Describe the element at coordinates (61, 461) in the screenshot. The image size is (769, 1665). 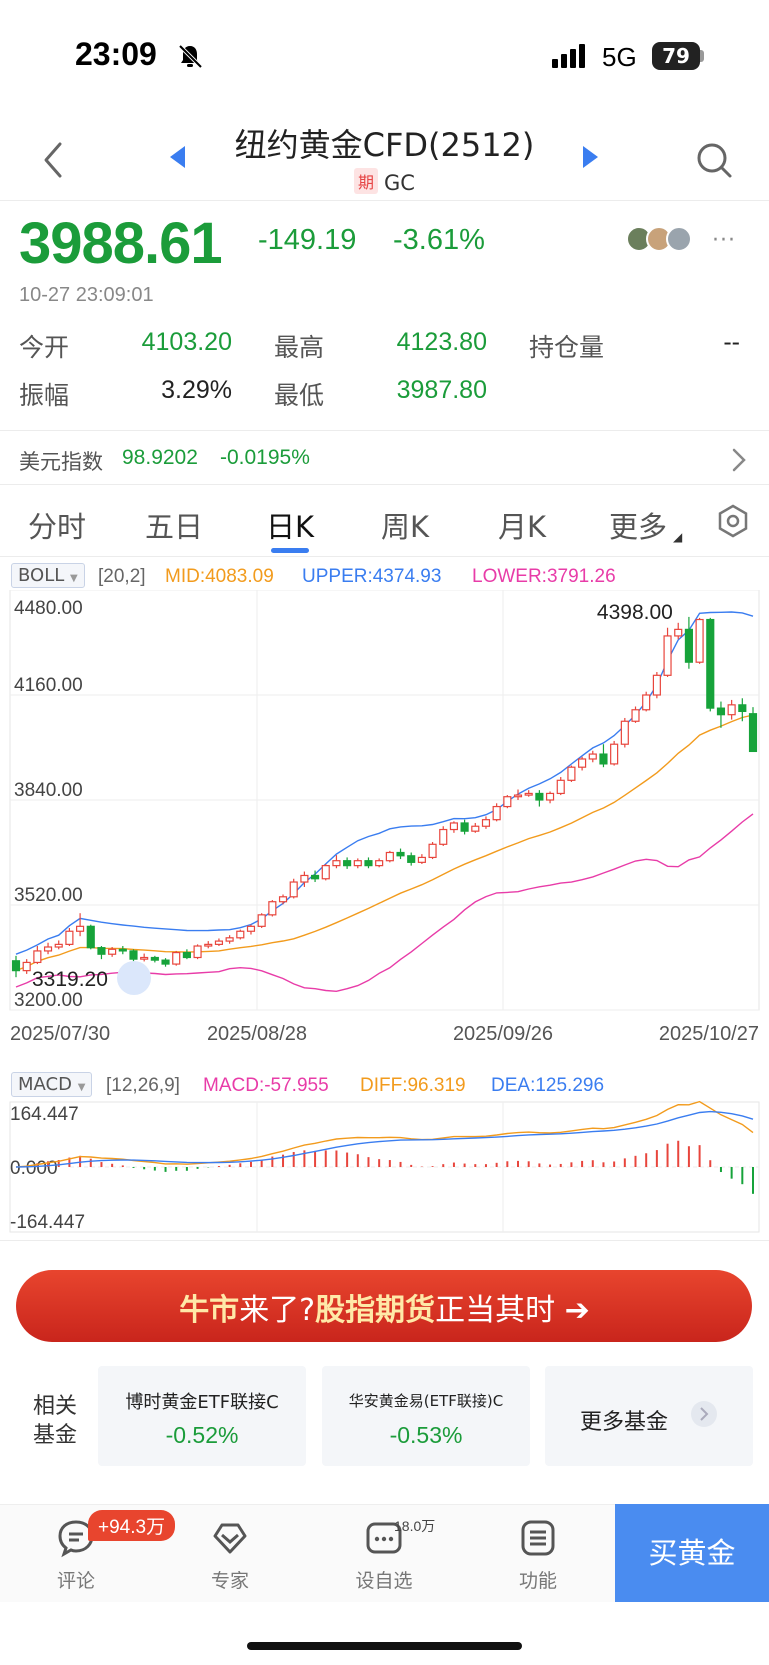
I see `usd-index-label: 美元指数` at that location.